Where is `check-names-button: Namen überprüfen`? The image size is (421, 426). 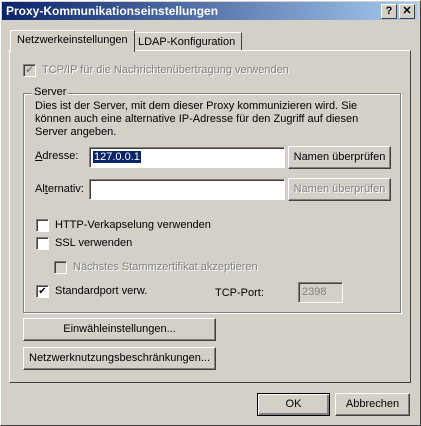
check-names-button: Namen überprüfen is located at coordinates (339, 157).